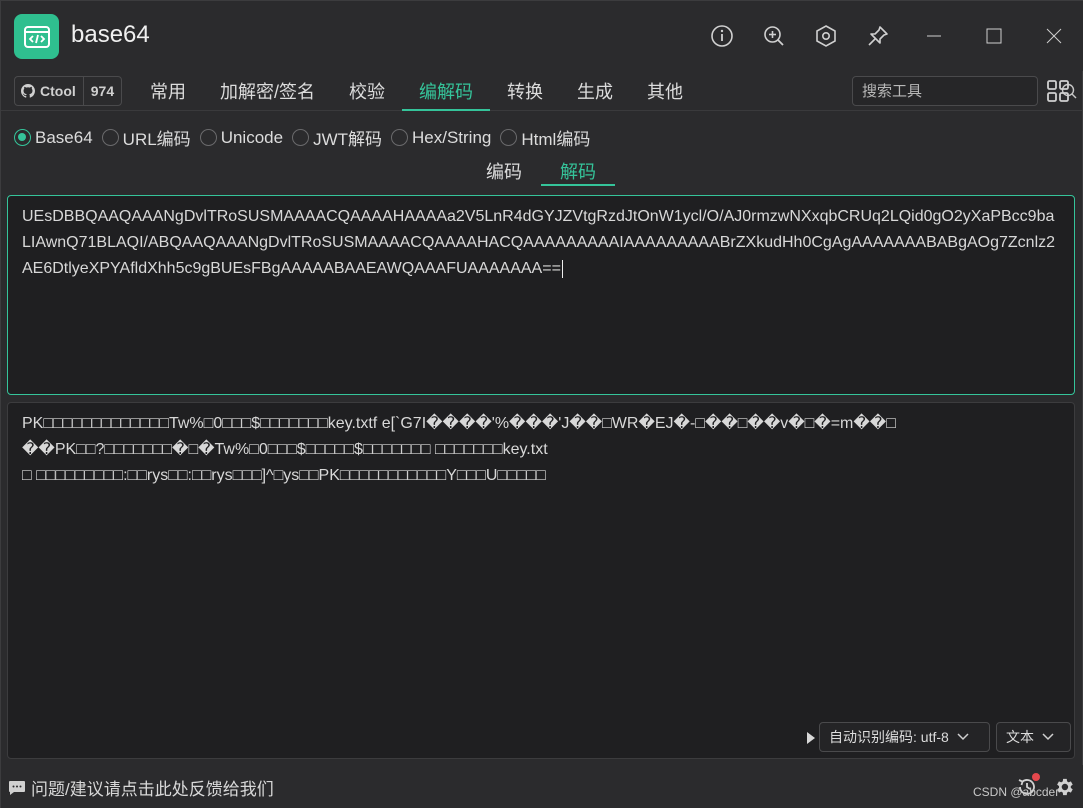 This screenshot has height=808, width=1083. I want to click on ctool-github-badge: Ctool 974, so click(68, 91).